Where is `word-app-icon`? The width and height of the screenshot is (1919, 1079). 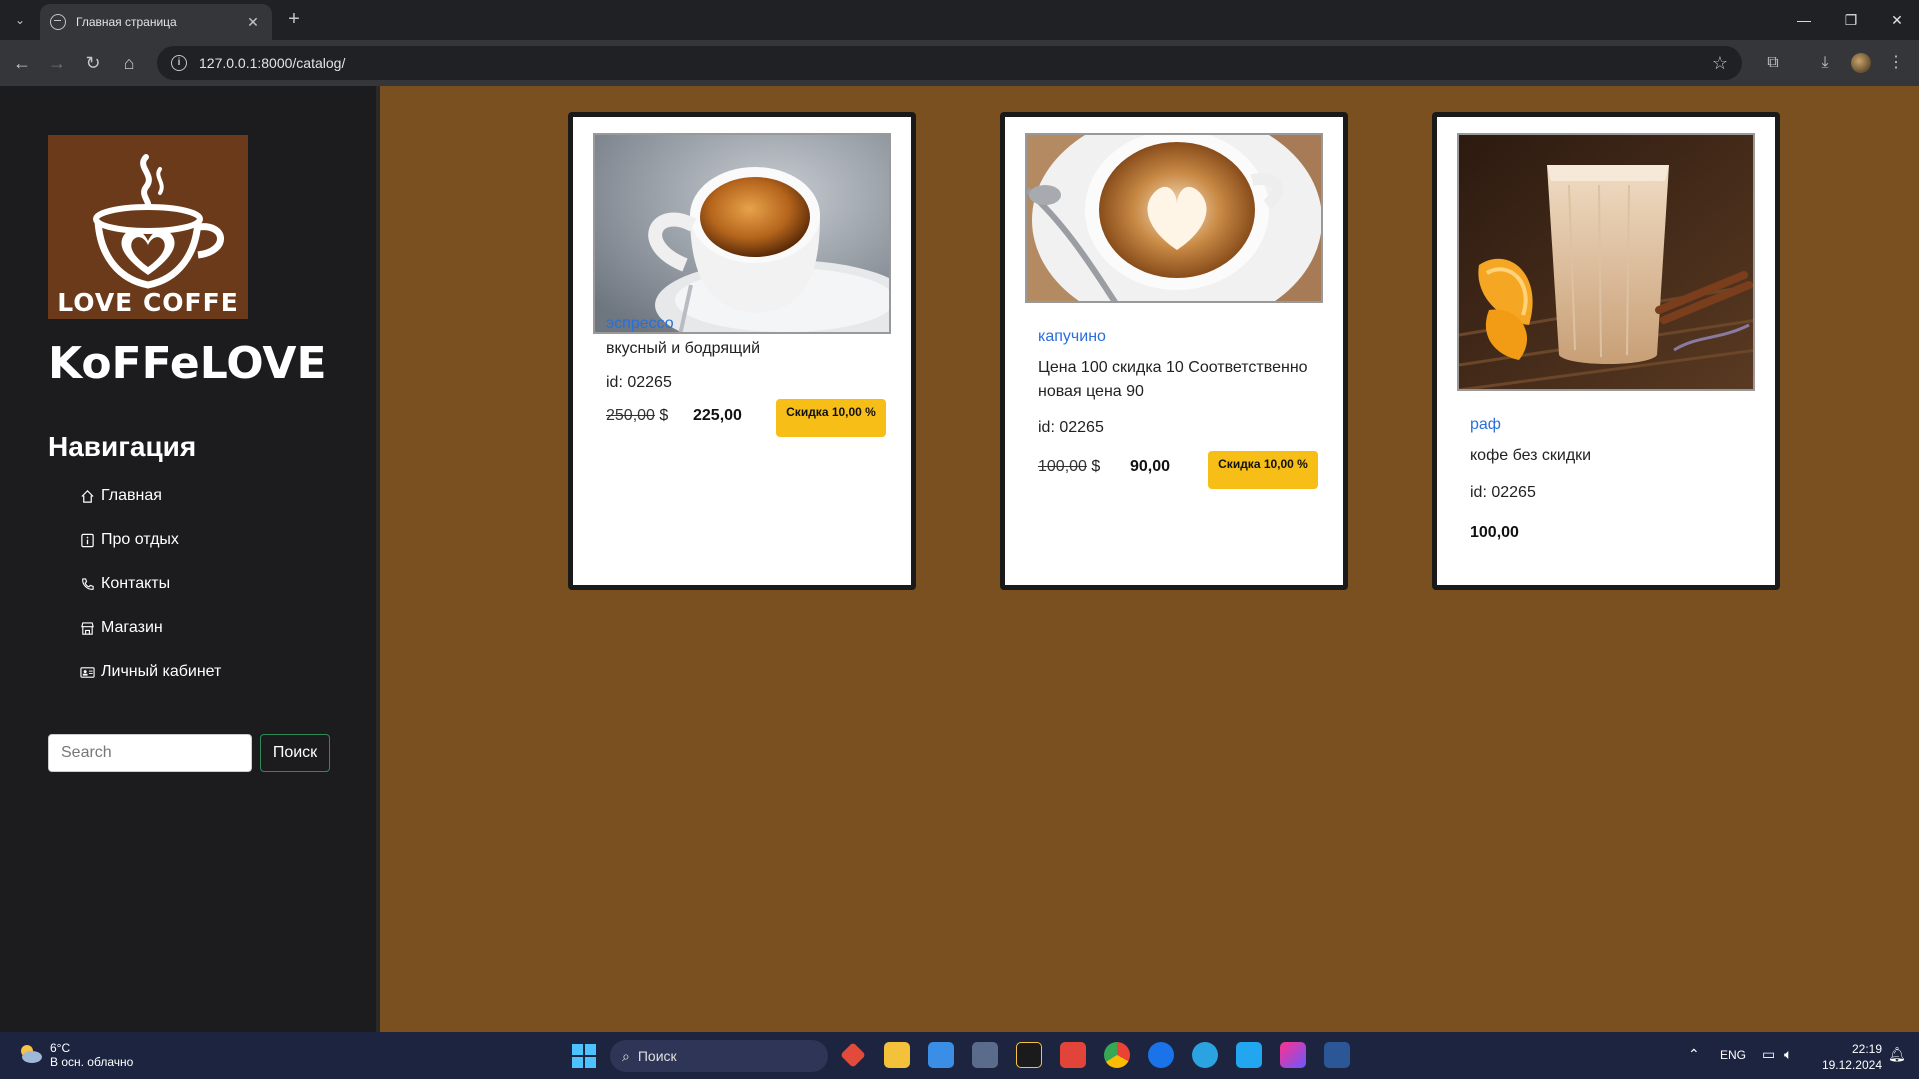 word-app-icon is located at coordinates (1337, 1055).